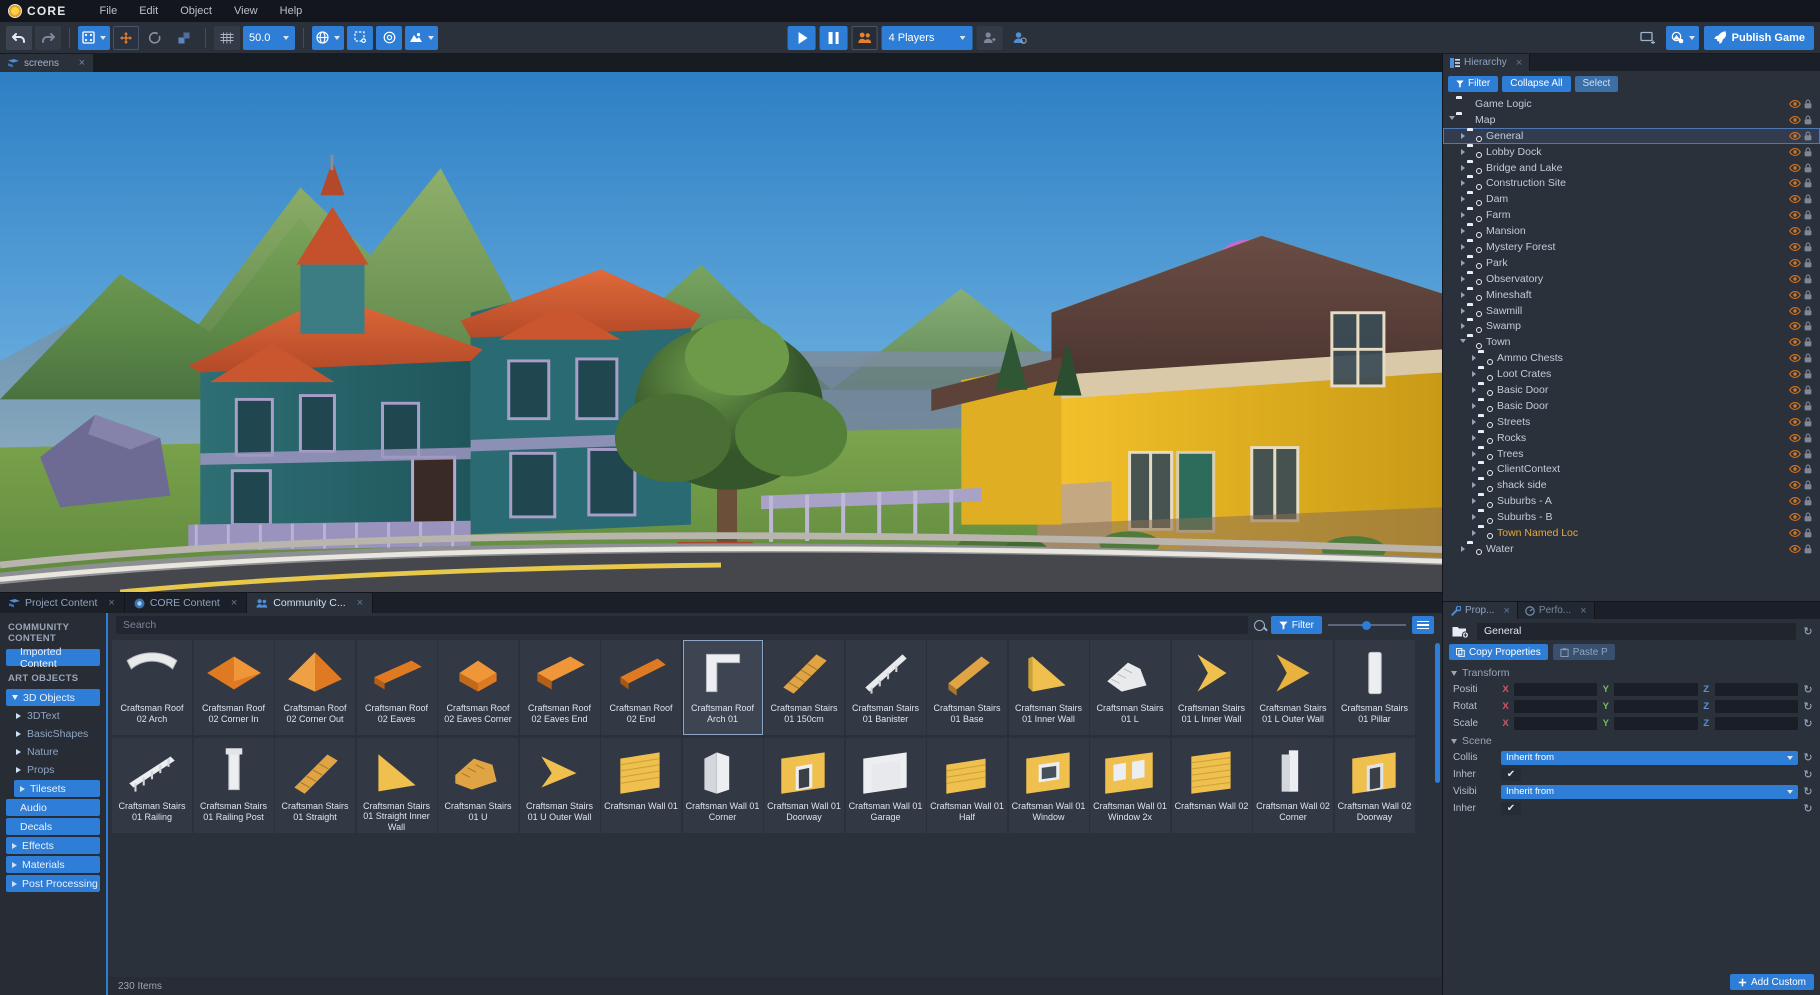  I want to click on hierarchy-row: Streets, so click(1631, 422).